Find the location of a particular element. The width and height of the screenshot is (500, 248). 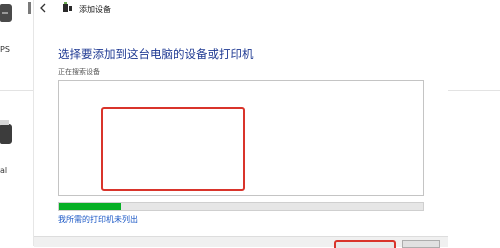

cancel-button is located at coordinates (421, 244).